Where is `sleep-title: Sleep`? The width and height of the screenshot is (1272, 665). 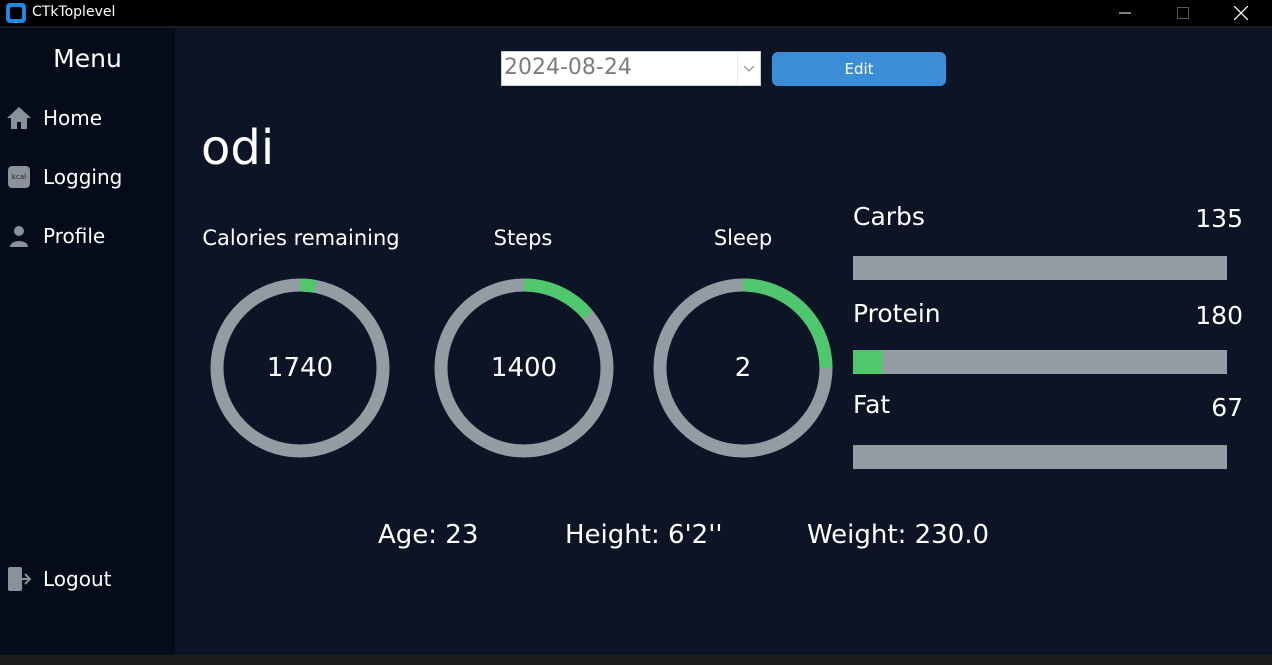 sleep-title: Sleep is located at coordinates (743, 238).